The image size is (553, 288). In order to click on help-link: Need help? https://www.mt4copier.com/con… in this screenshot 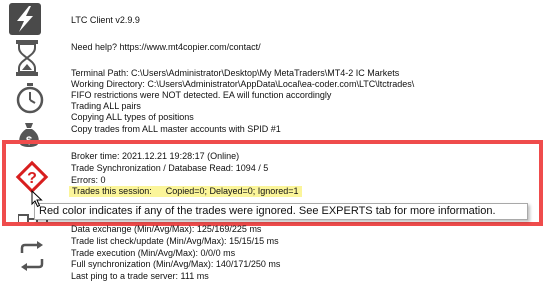, I will do `click(166, 47)`.